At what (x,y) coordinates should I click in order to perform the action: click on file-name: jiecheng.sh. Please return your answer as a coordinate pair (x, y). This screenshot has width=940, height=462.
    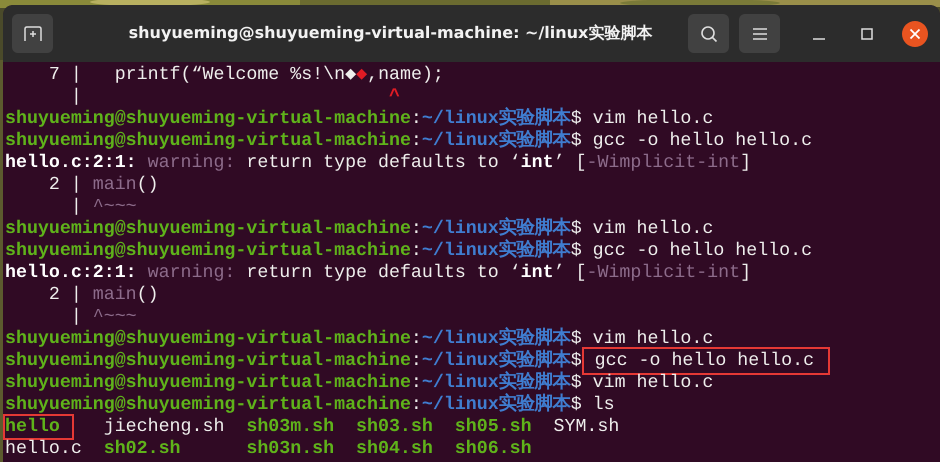
    Looking at the image, I should click on (164, 427).